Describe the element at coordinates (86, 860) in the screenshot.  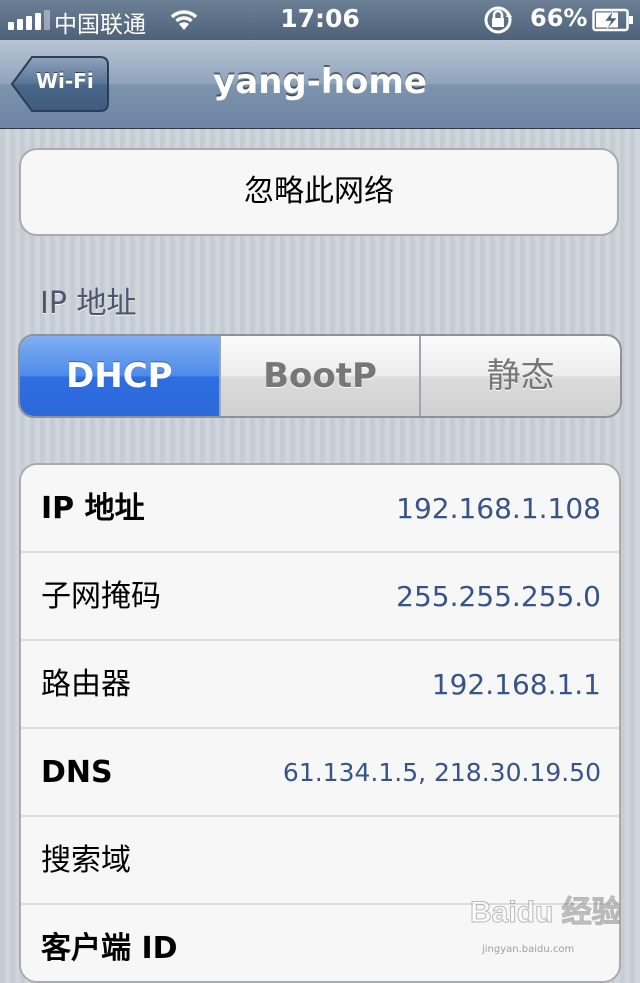
I see `row-label: 搜索域` at that location.